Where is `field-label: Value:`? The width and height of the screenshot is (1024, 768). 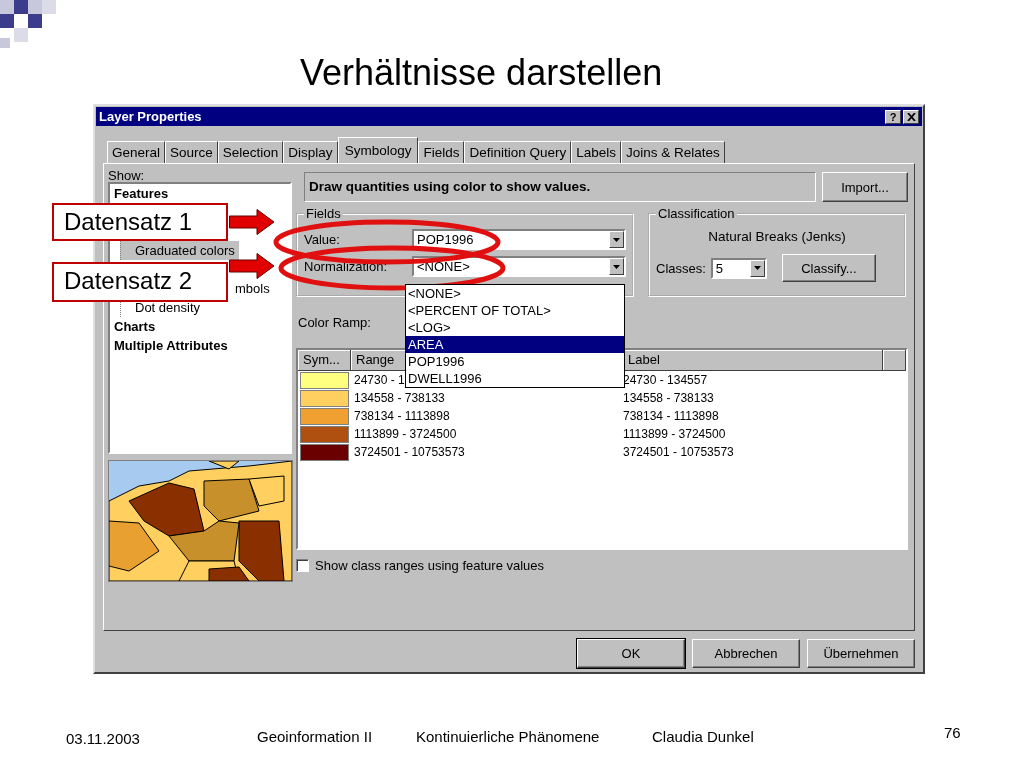
field-label: Value: is located at coordinates (322, 239).